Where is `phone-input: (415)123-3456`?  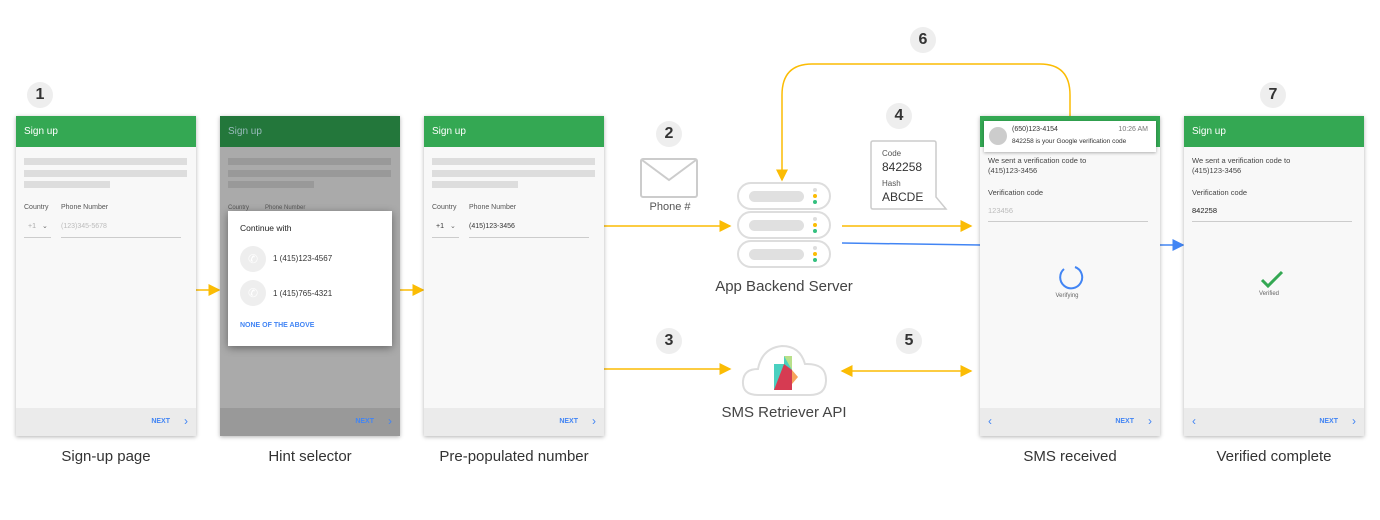
phone-input: (415)123-3456 is located at coordinates (492, 226).